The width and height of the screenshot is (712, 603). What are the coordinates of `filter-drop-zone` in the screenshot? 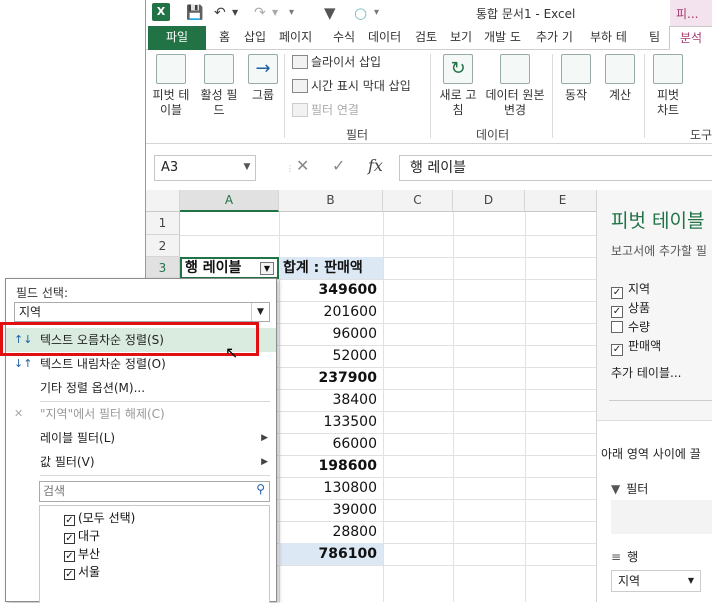 It's located at (661, 517).